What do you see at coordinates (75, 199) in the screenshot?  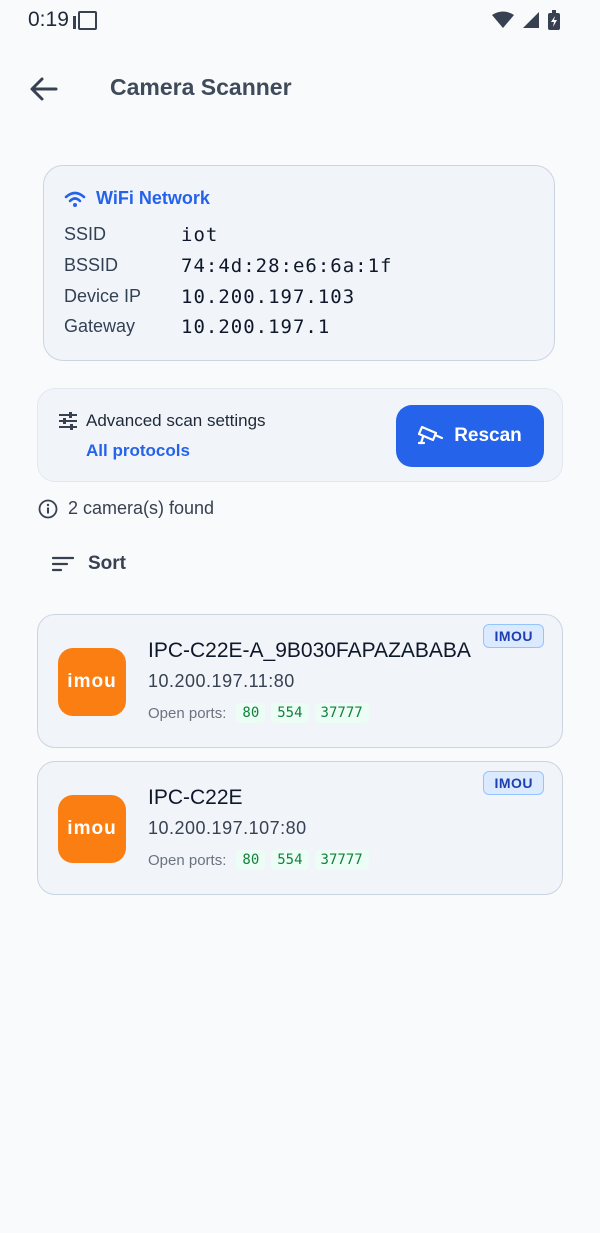 I see `wifi-icon` at bounding box center [75, 199].